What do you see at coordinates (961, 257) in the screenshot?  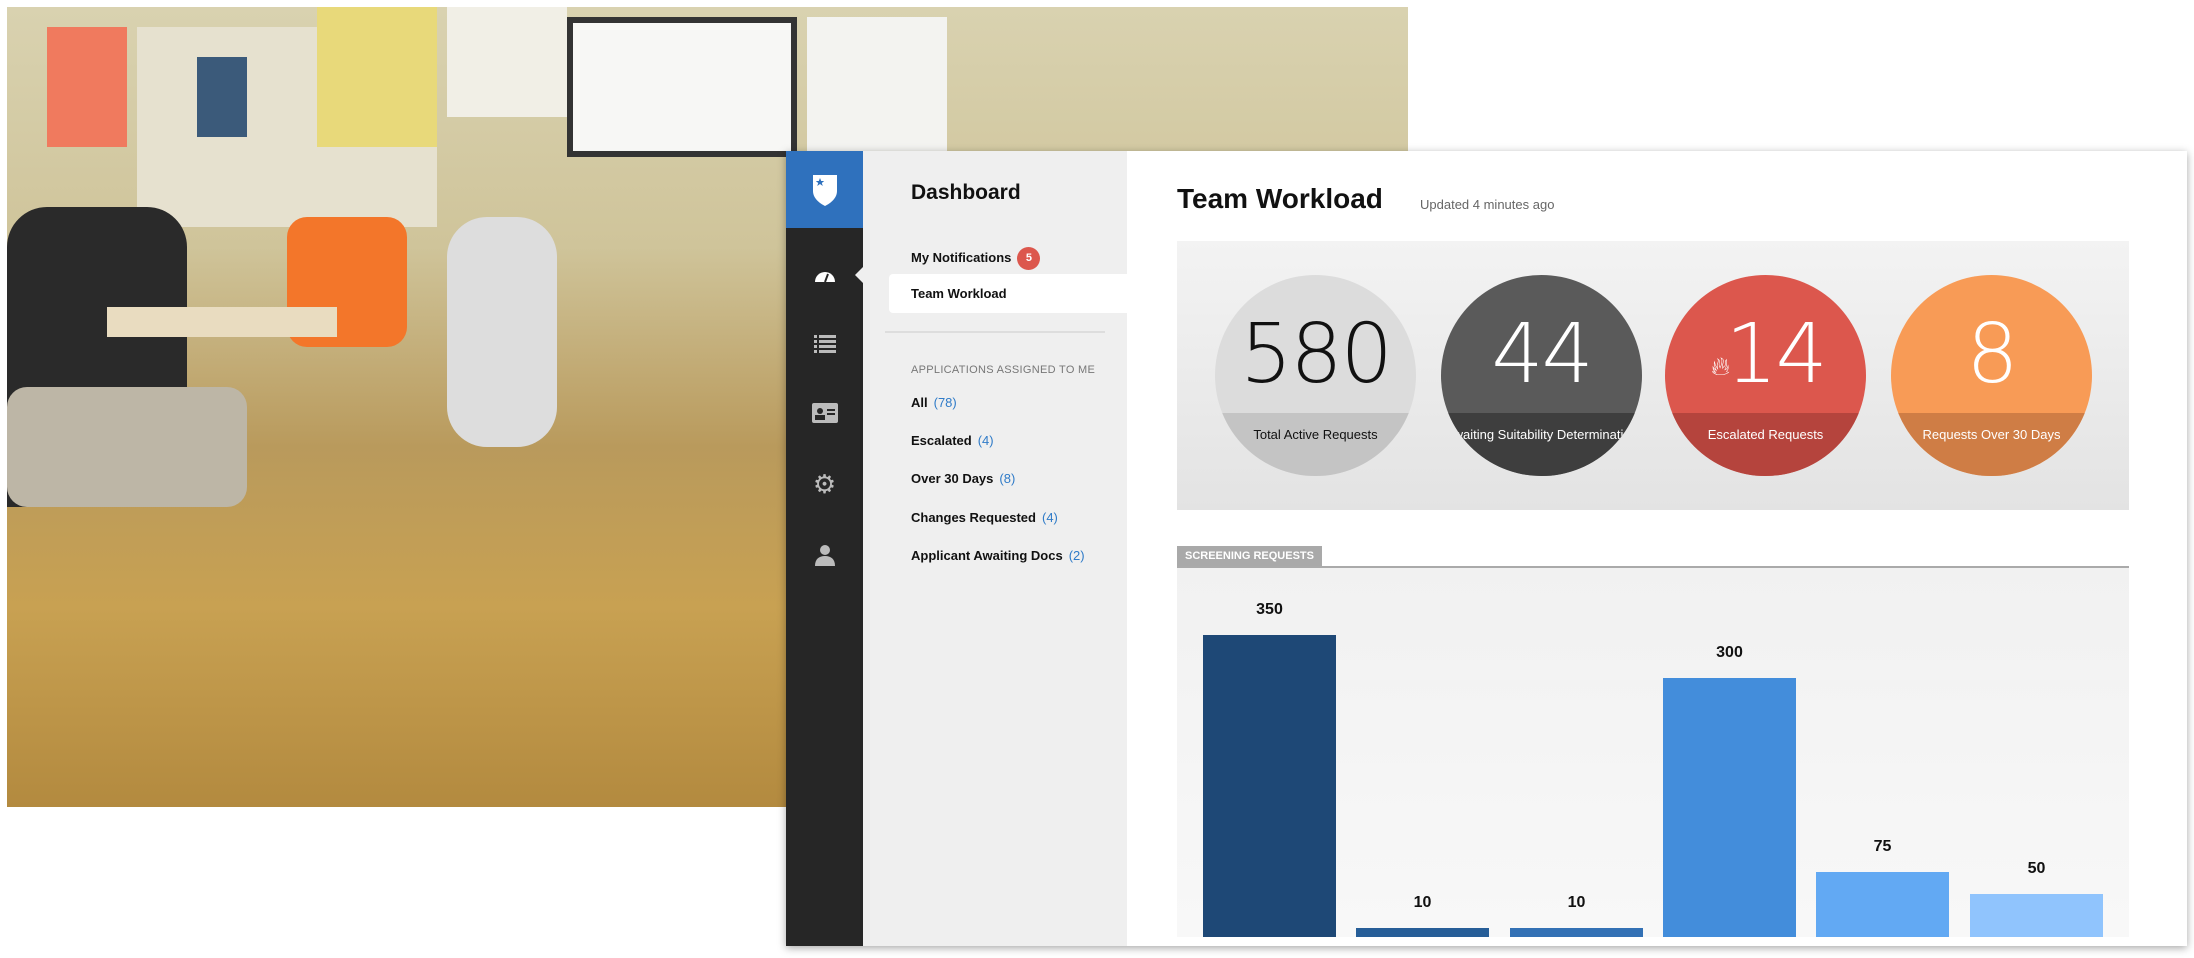 I see `nav-item-label: My Notifications` at bounding box center [961, 257].